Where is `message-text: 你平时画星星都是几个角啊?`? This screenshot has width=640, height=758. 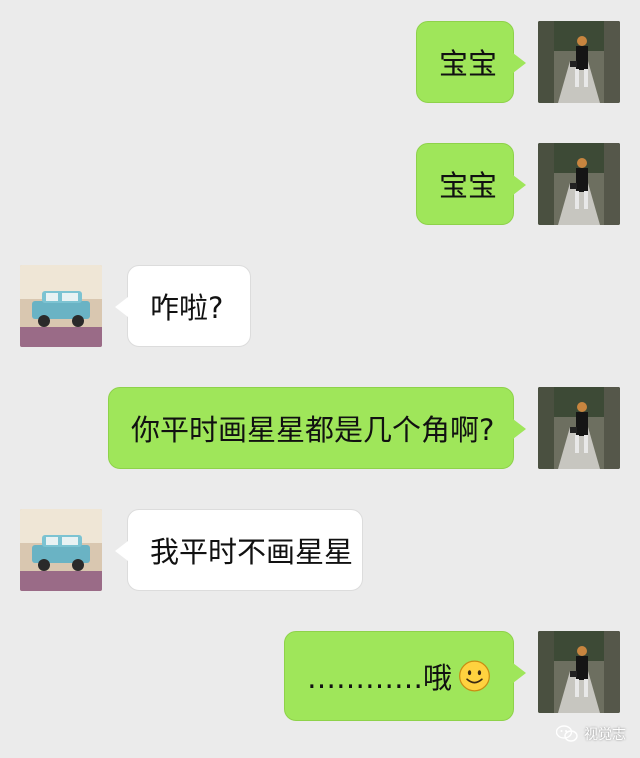
message-text: 你平时画星星都是几个角啊? is located at coordinates (313, 430).